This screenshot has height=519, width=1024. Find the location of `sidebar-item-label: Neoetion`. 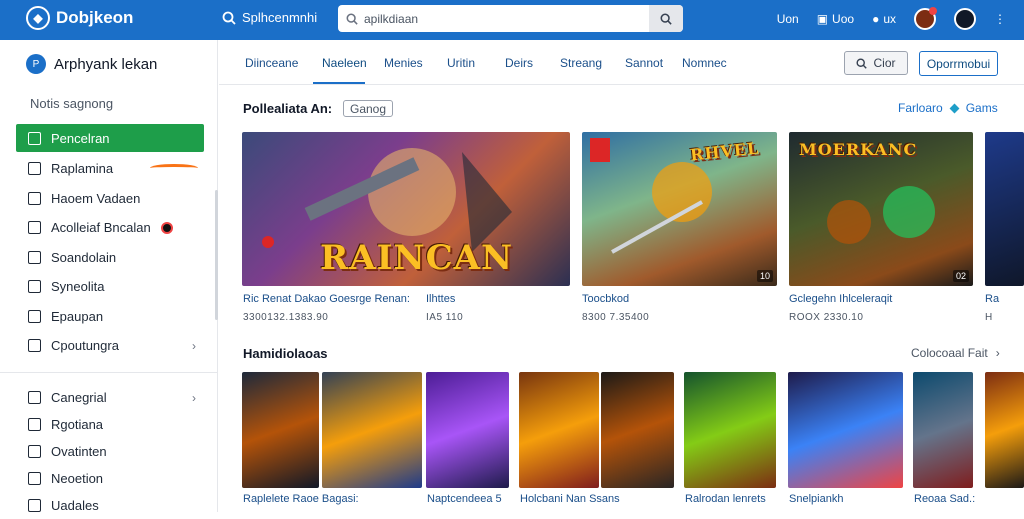

sidebar-item-label: Neoetion is located at coordinates (77, 478).